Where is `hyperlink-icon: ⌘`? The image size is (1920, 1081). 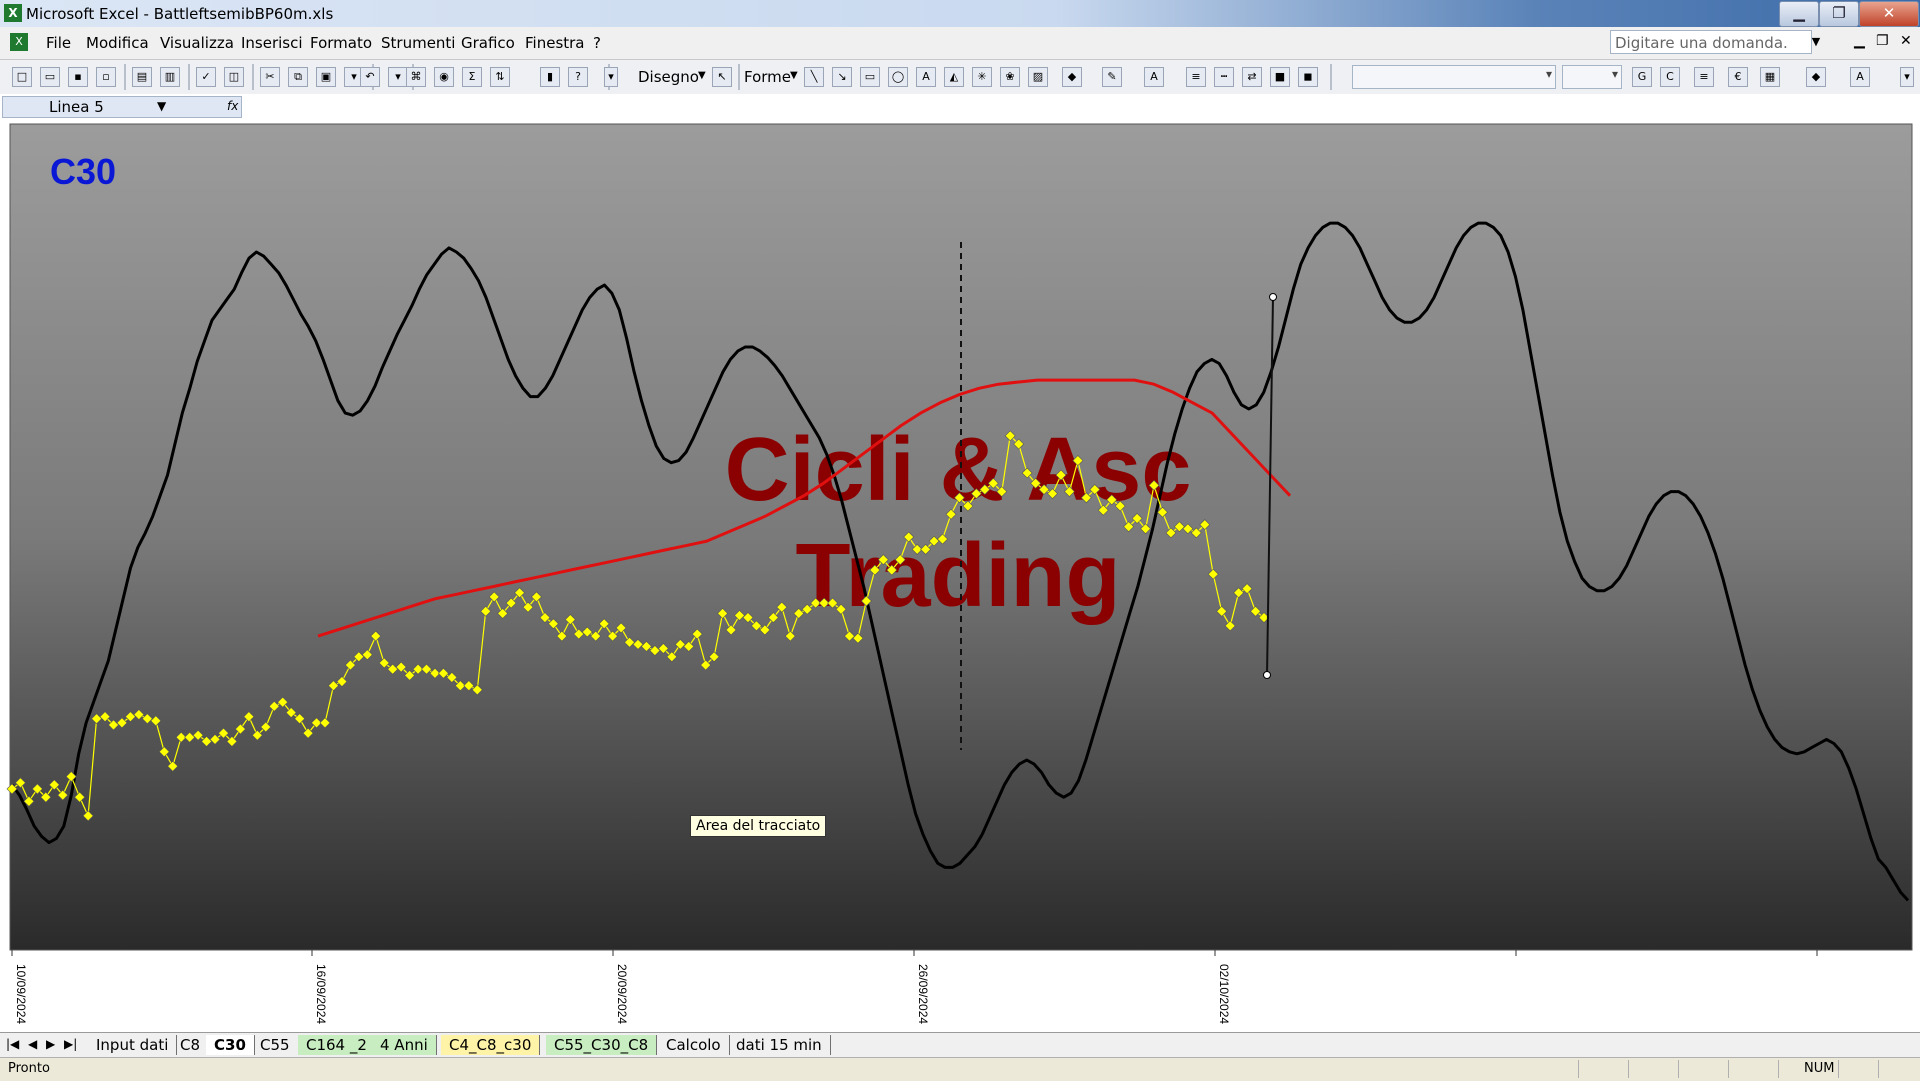
hyperlink-icon: ⌘ is located at coordinates (416, 77).